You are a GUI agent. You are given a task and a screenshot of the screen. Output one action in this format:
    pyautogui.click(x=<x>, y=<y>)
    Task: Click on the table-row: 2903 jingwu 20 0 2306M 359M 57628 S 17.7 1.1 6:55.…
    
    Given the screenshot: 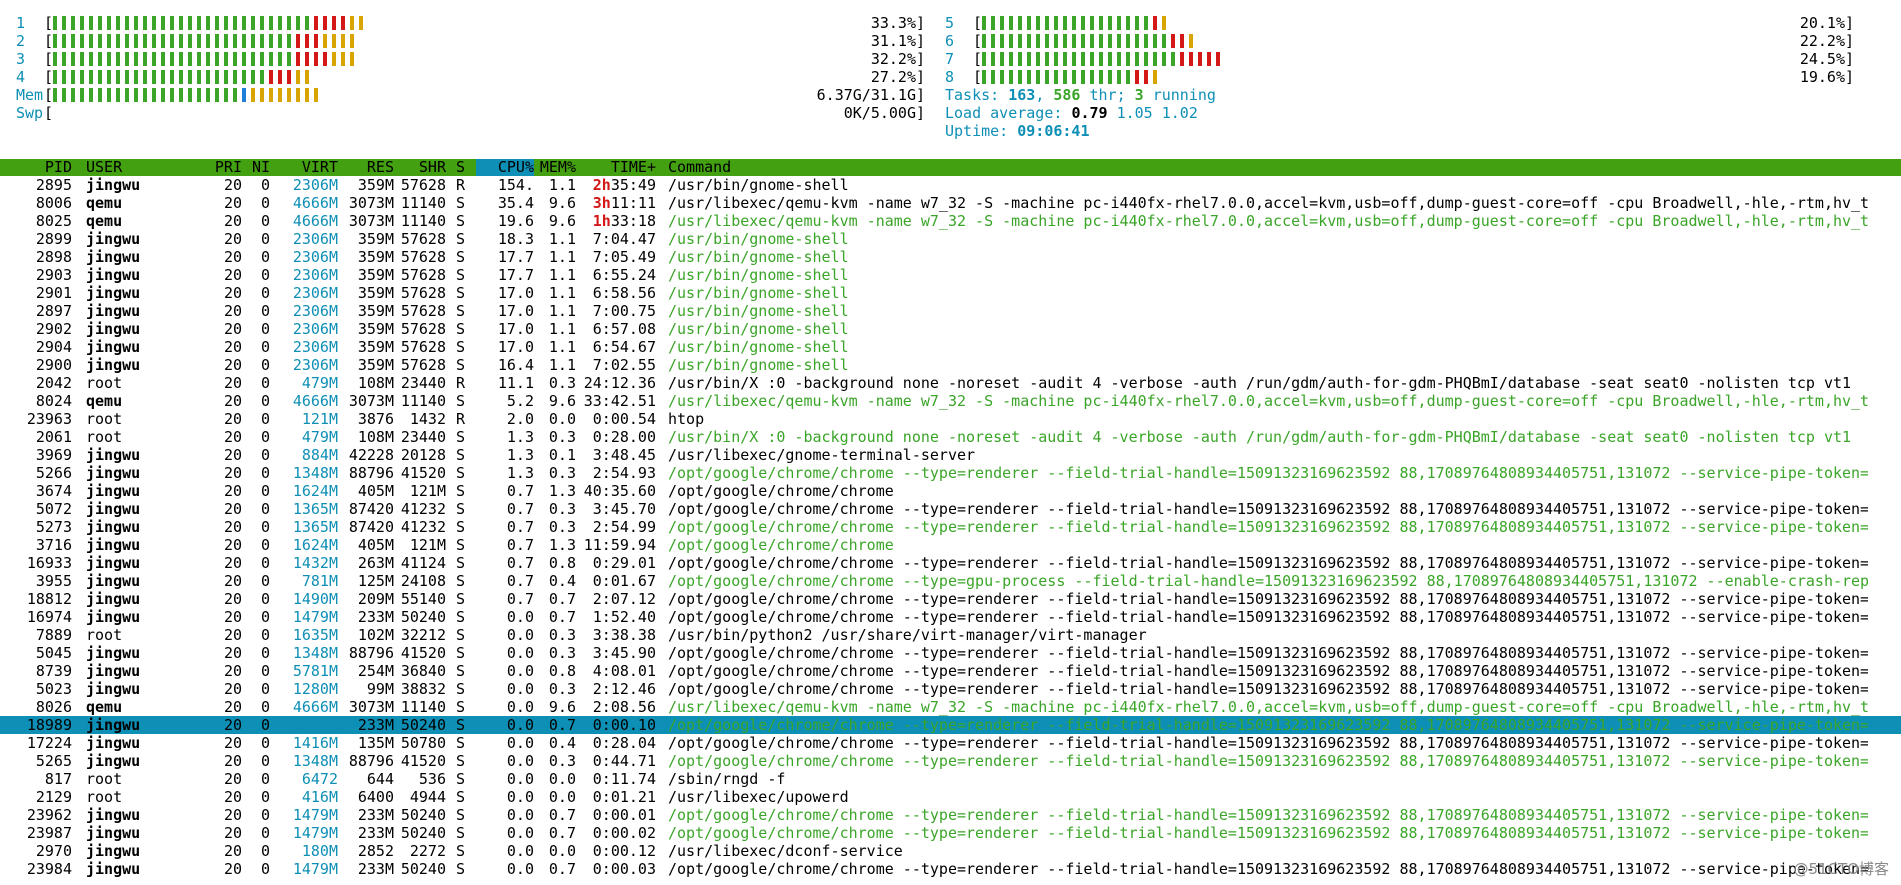 What is the action you would take?
    pyautogui.click(x=950, y=275)
    